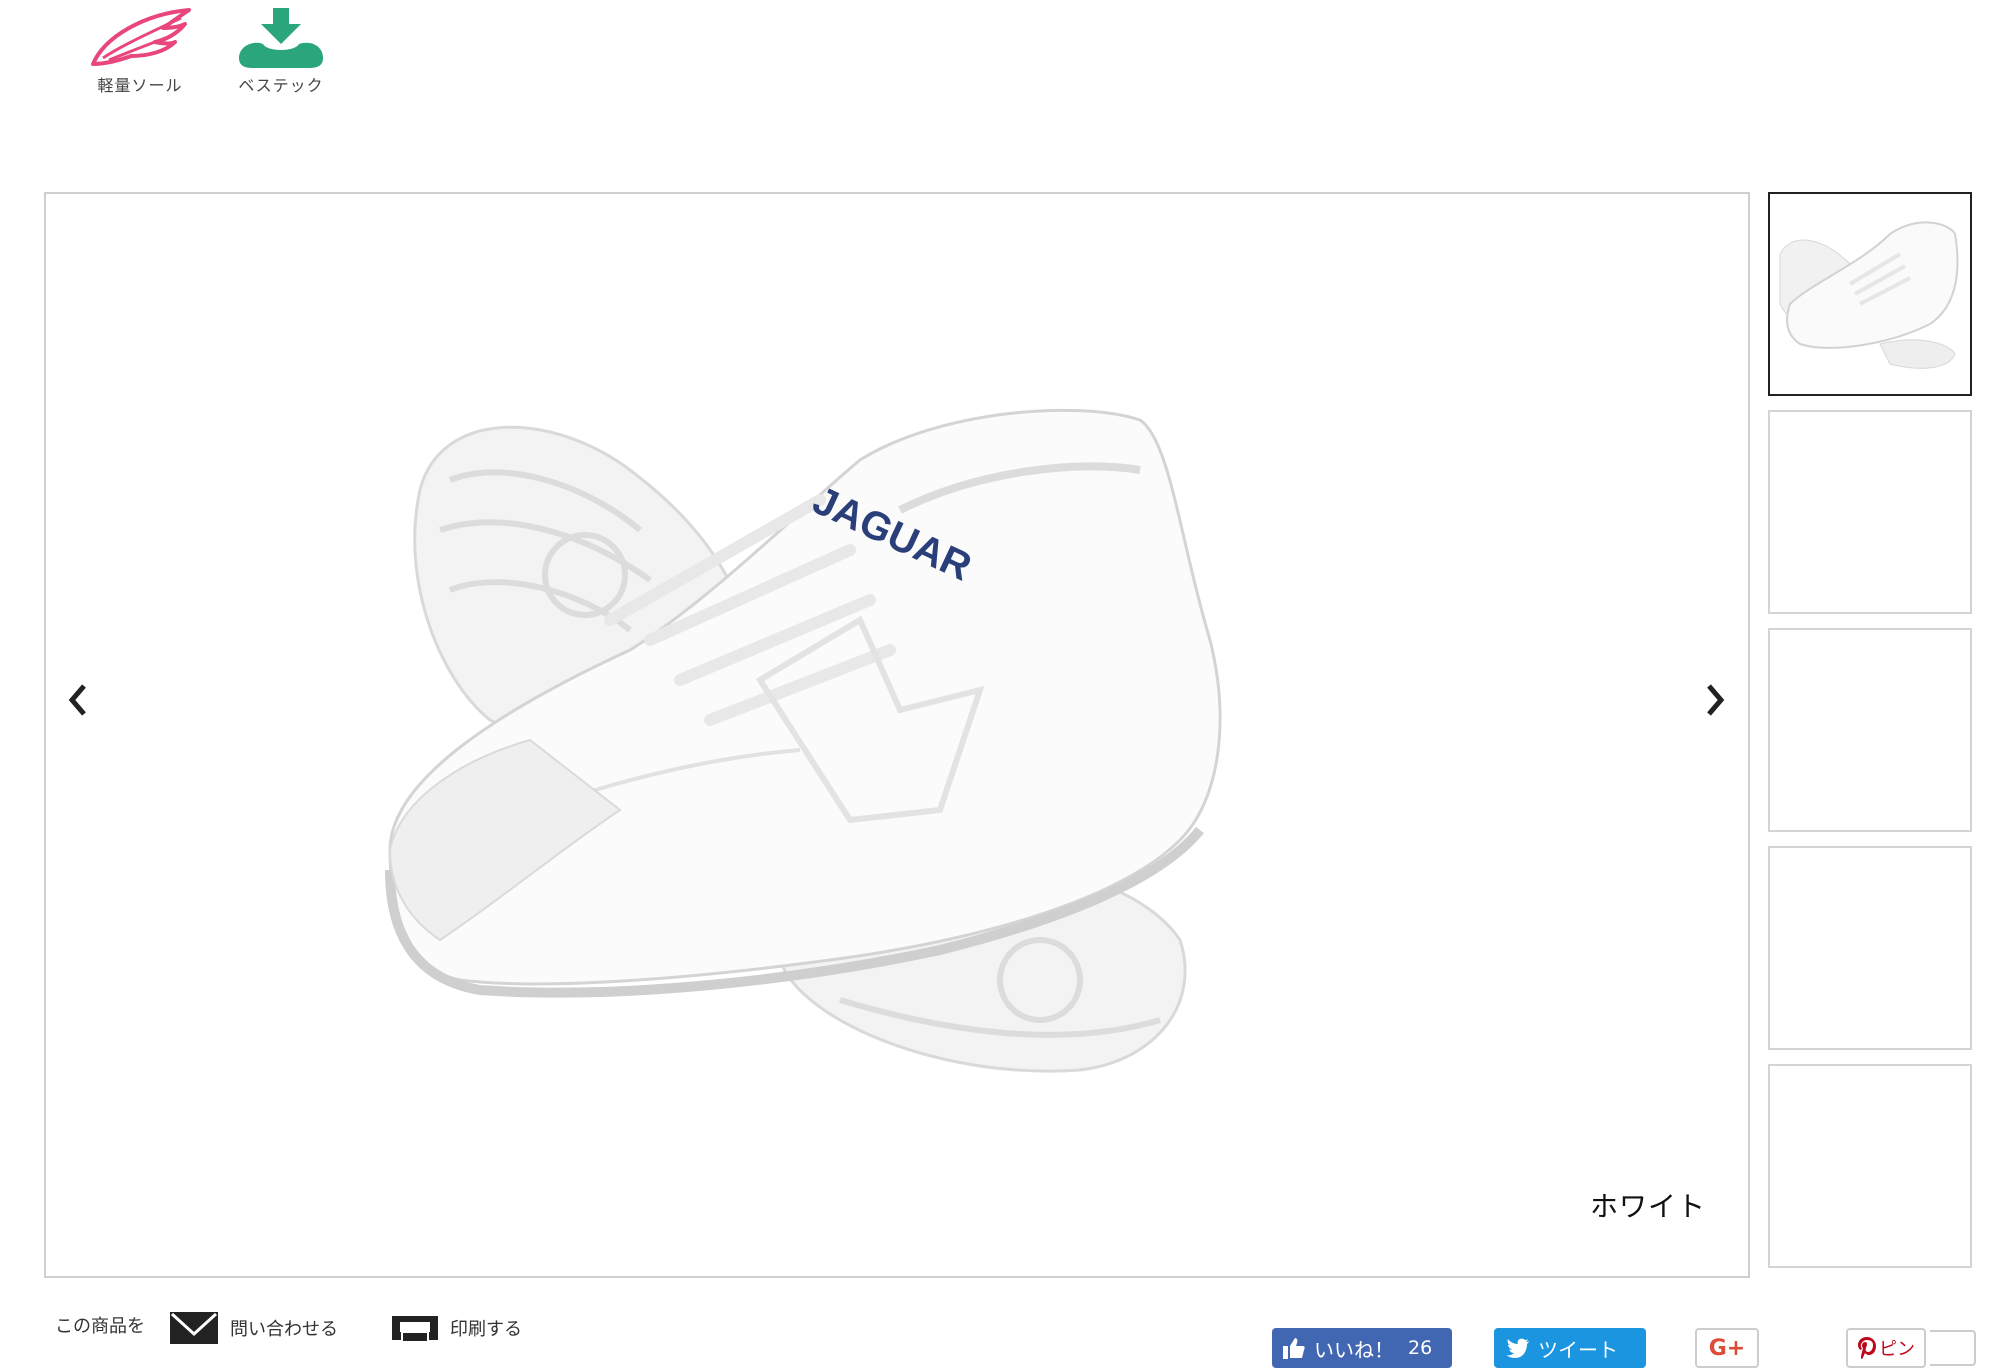 This screenshot has width=2010, height=1372. Describe the element at coordinates (141, 37) in the screenshot. I see `wing-icon` at that location.